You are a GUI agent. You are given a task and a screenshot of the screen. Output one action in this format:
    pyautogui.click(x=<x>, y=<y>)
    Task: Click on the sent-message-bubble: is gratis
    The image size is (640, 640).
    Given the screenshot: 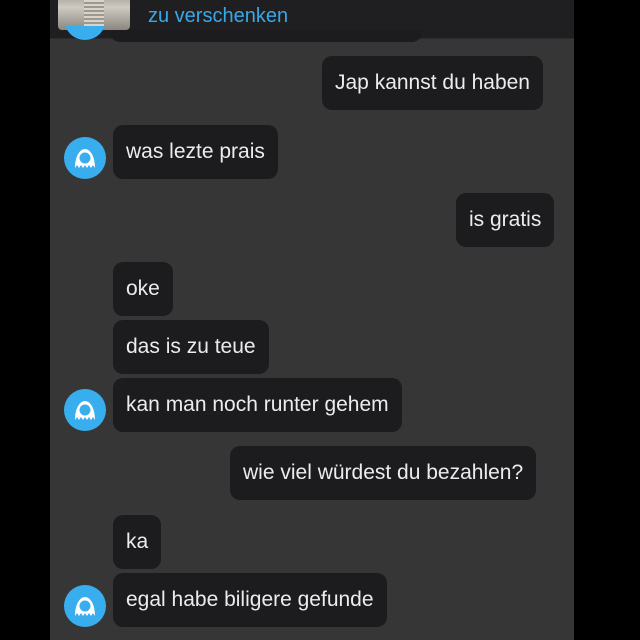 What is the action you would take?
    pyautogui.click(x=505, y=220)
    